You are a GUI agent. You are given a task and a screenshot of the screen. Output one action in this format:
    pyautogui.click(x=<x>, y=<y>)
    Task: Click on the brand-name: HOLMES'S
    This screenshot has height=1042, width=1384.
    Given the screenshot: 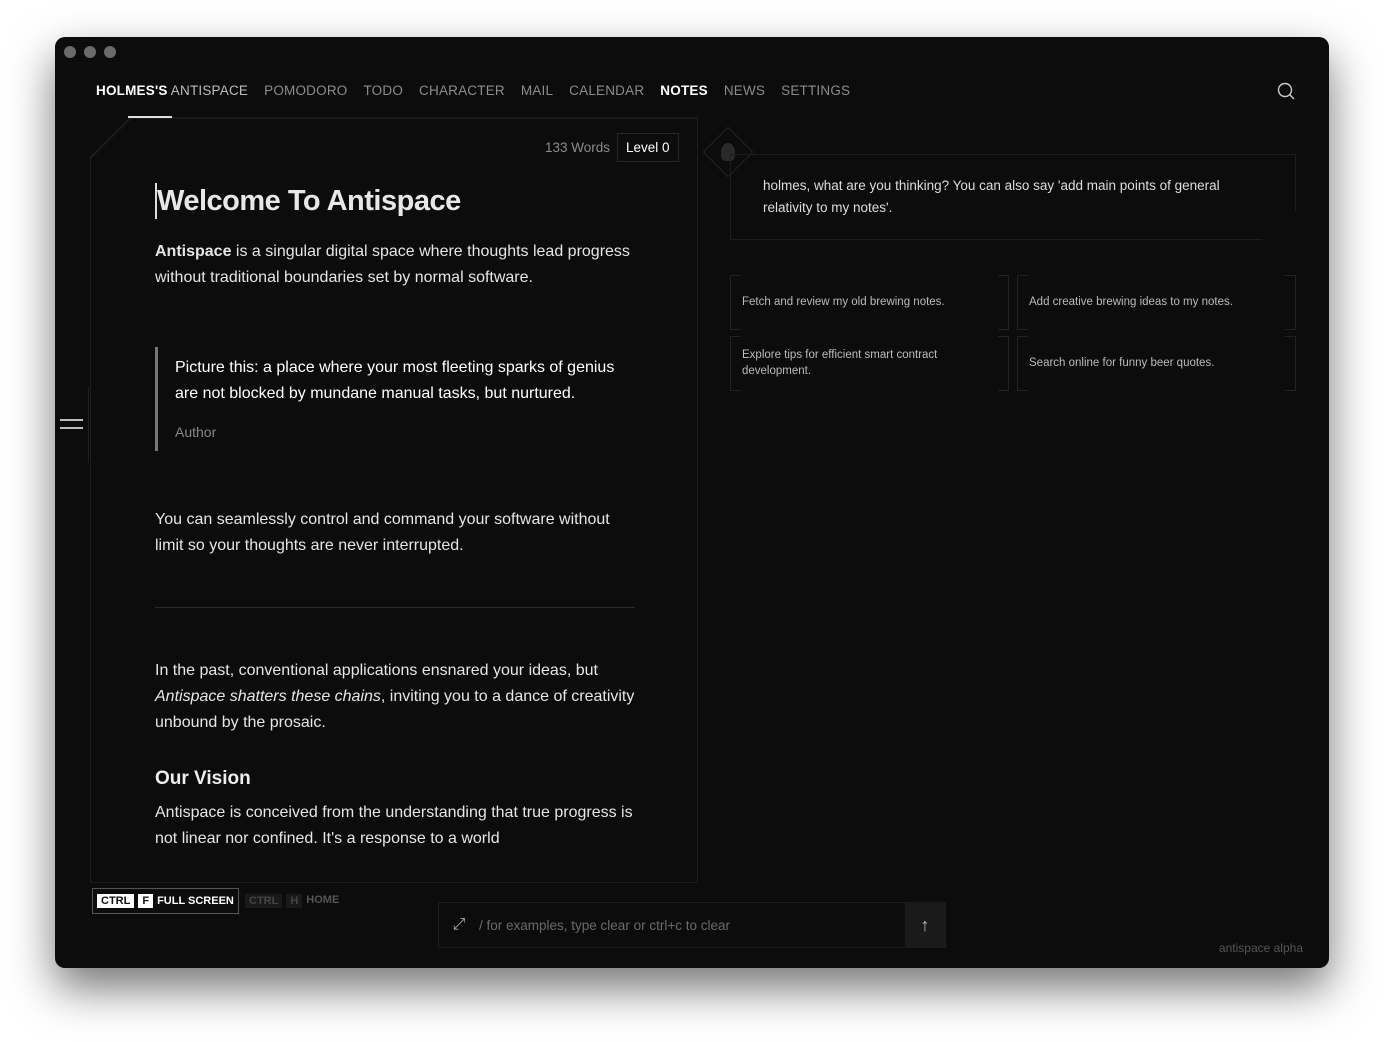 What is the action you would take?
    pyautogui.click(x=132, y=90)
    